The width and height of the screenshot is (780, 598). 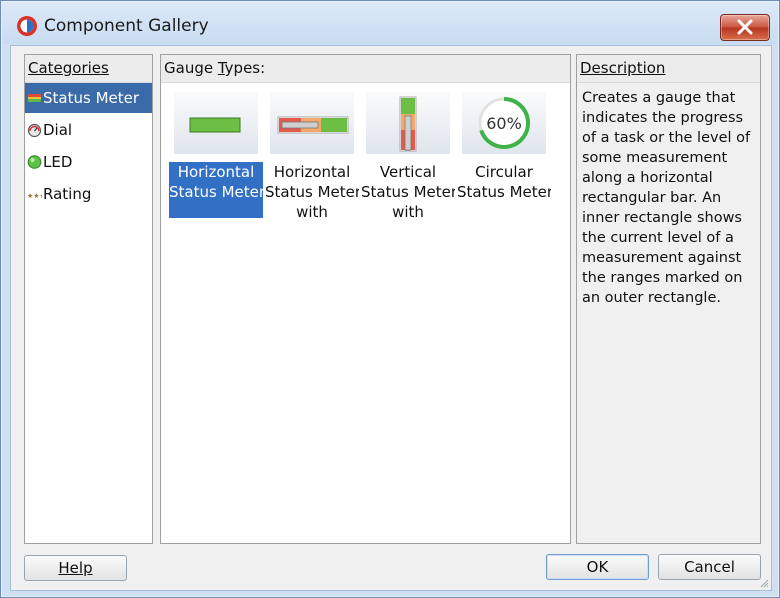 What do you see at coordinates (597, 567) in the screenshot?
I see `ok-button: OK` at bounding box center [597, 567].